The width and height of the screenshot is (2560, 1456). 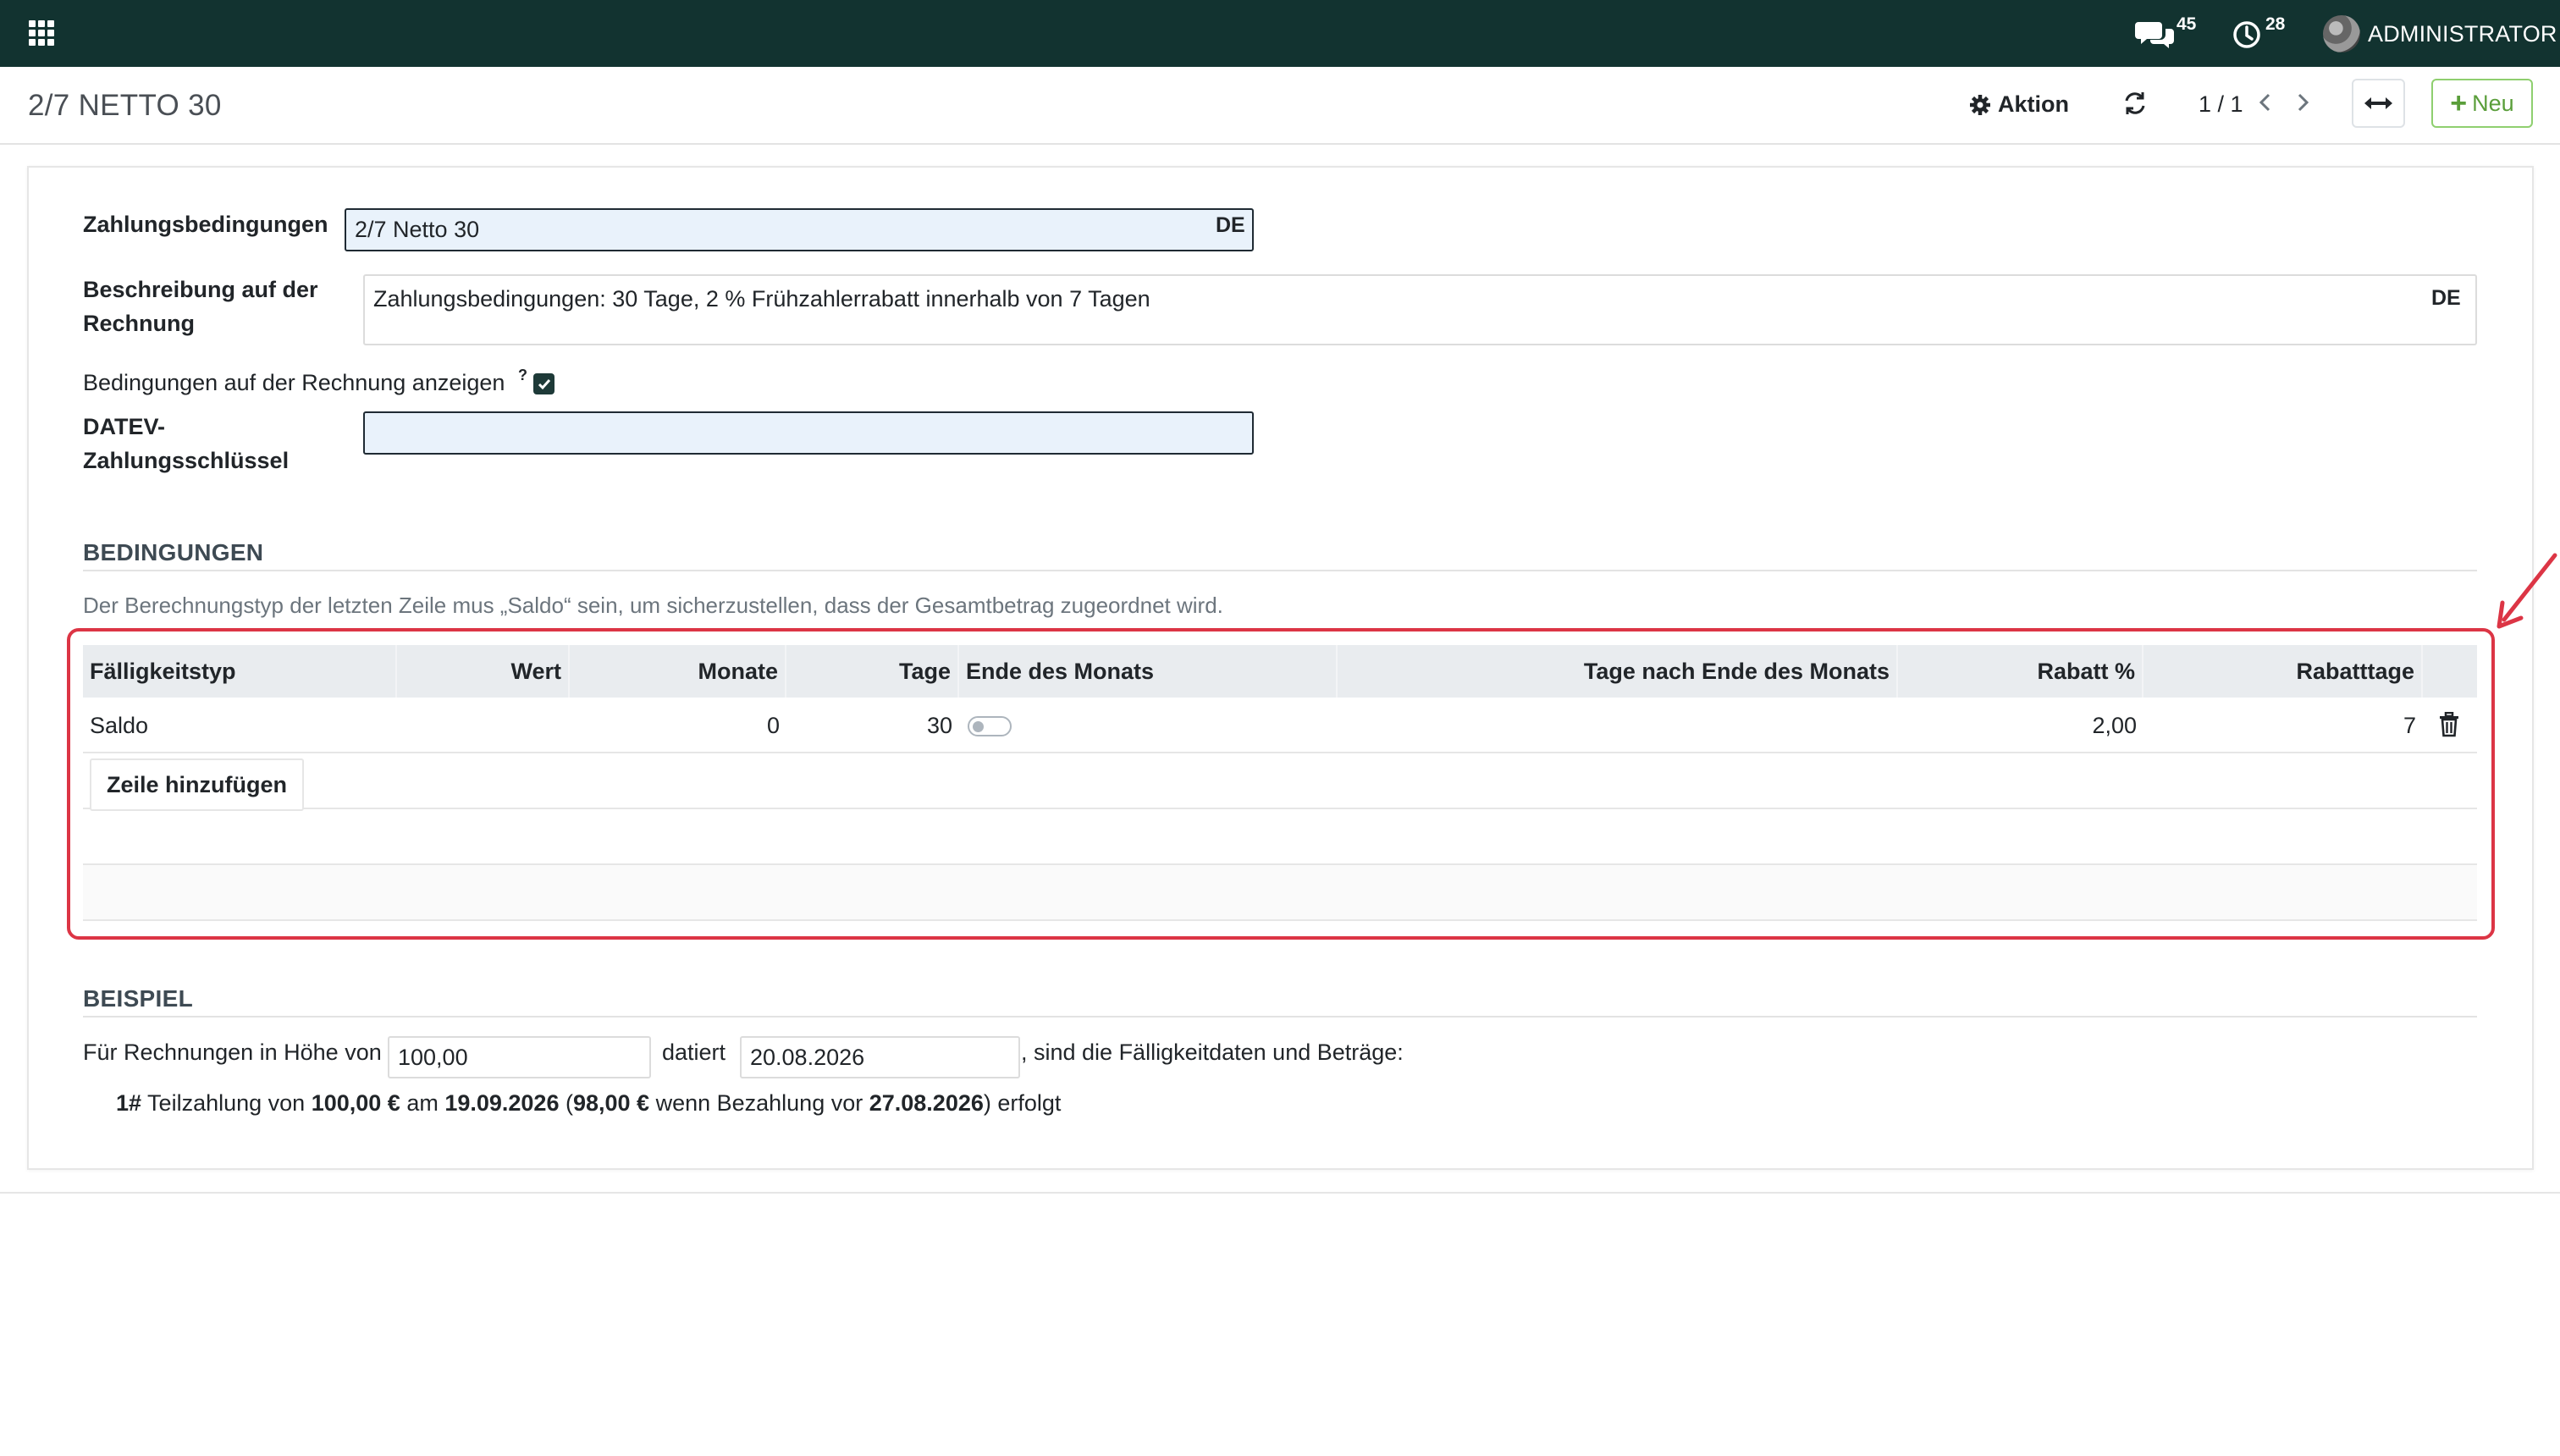 What do you see at coordinates (200, 289) in the screenshot?
I see `description-label-line1: Beschreibung auf der` at bounding box center [200, 289].